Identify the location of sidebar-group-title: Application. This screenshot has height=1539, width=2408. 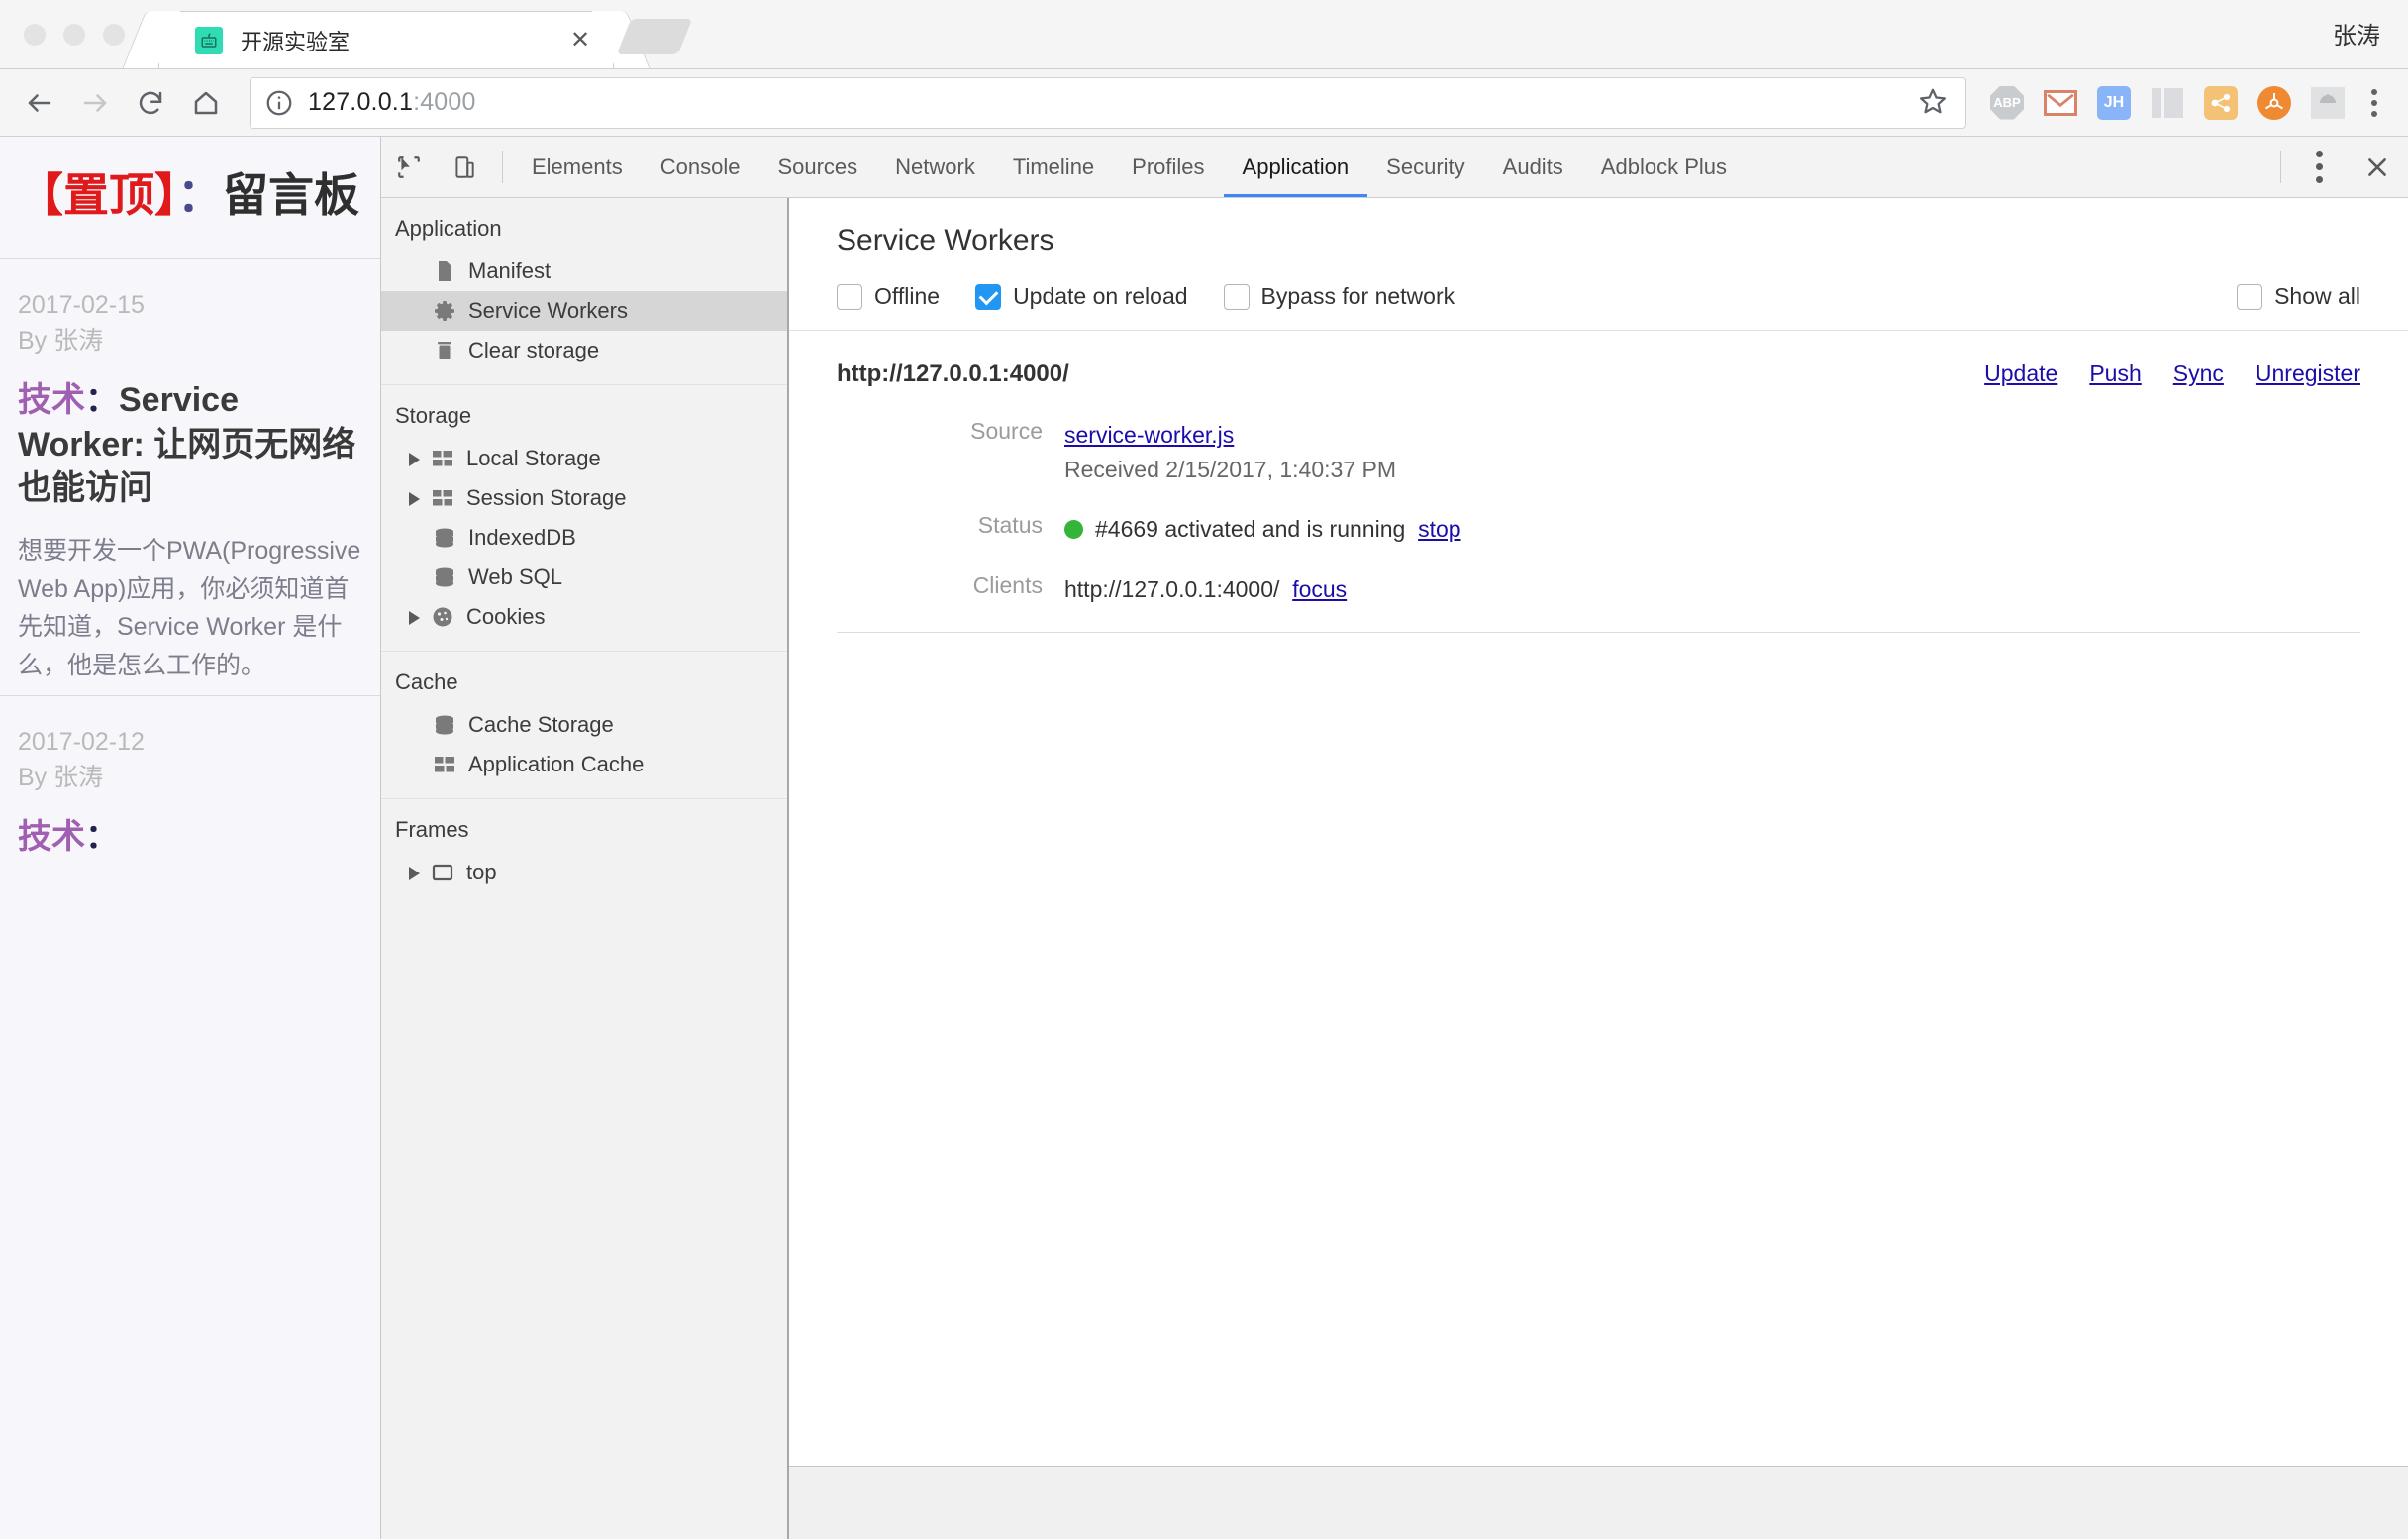
(449, 229).